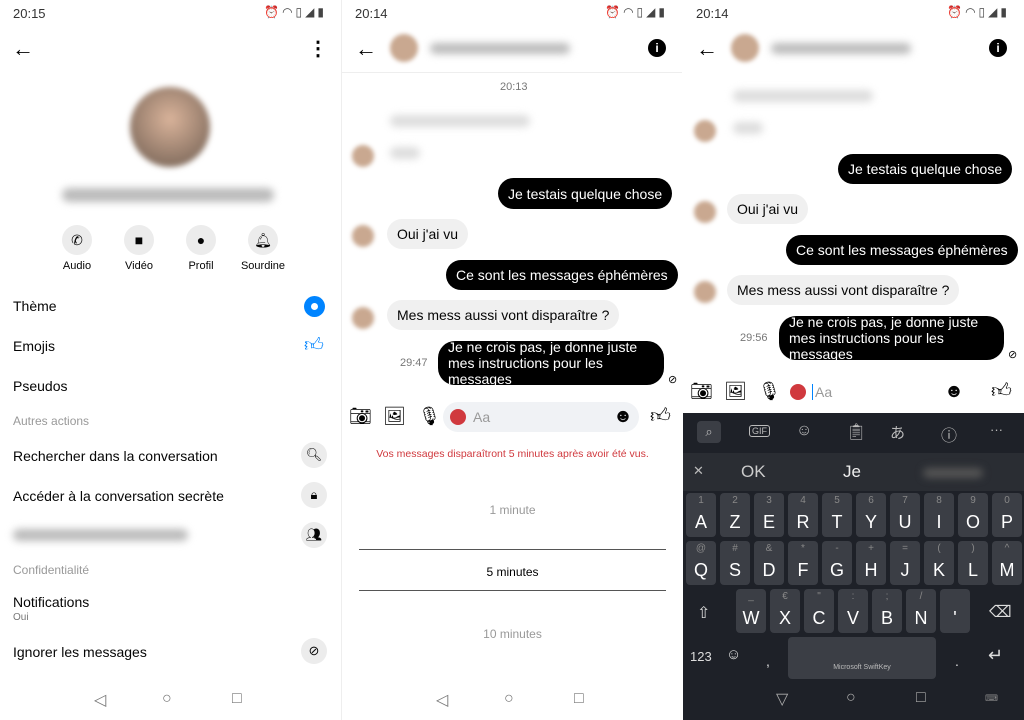 This screenshot has height=720, width=1024. I want to click on key-K: (K, so click(939, 563).